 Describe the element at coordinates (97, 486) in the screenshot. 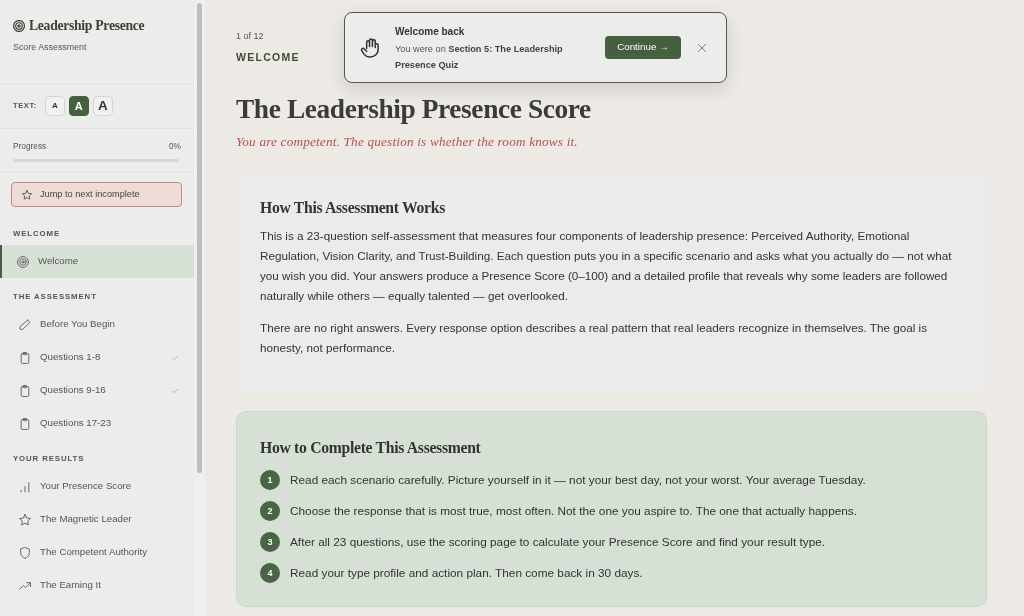

I see `nav-item: Your Presence Score` at that location.